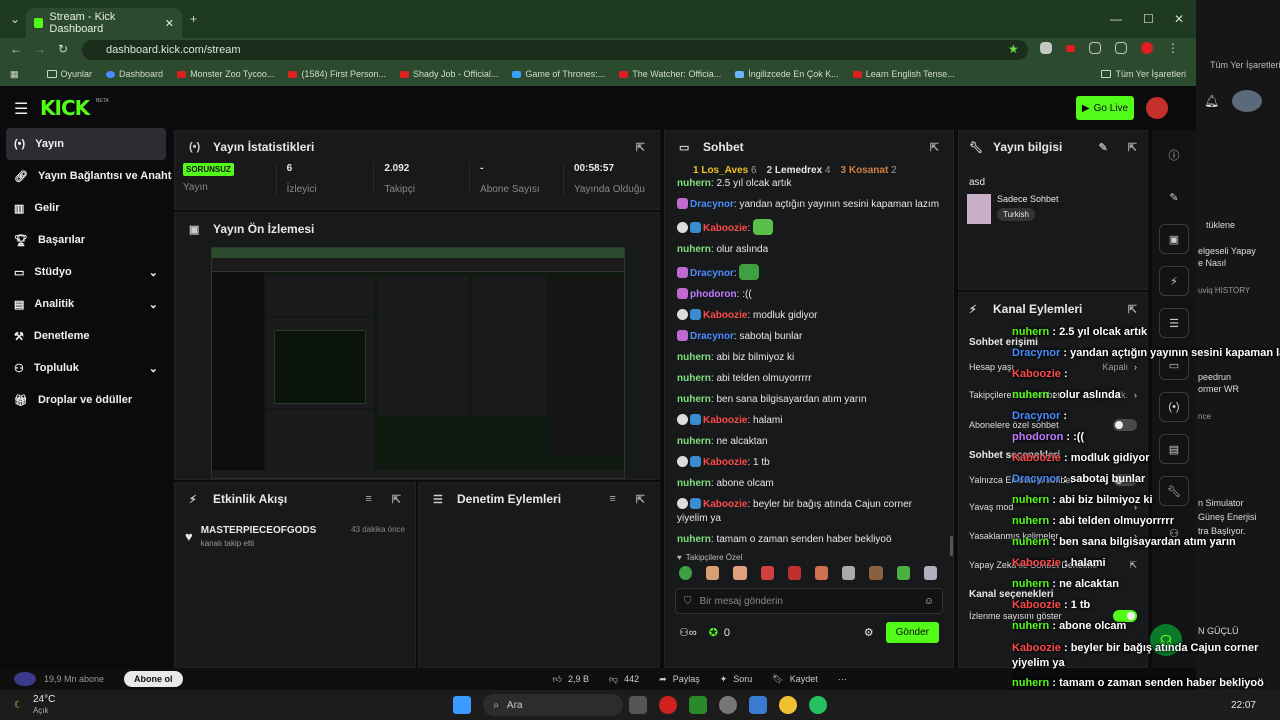  Describe the element at coordinates (818, 705) in the screenshot. I see `whatsapp-icon` at that location.